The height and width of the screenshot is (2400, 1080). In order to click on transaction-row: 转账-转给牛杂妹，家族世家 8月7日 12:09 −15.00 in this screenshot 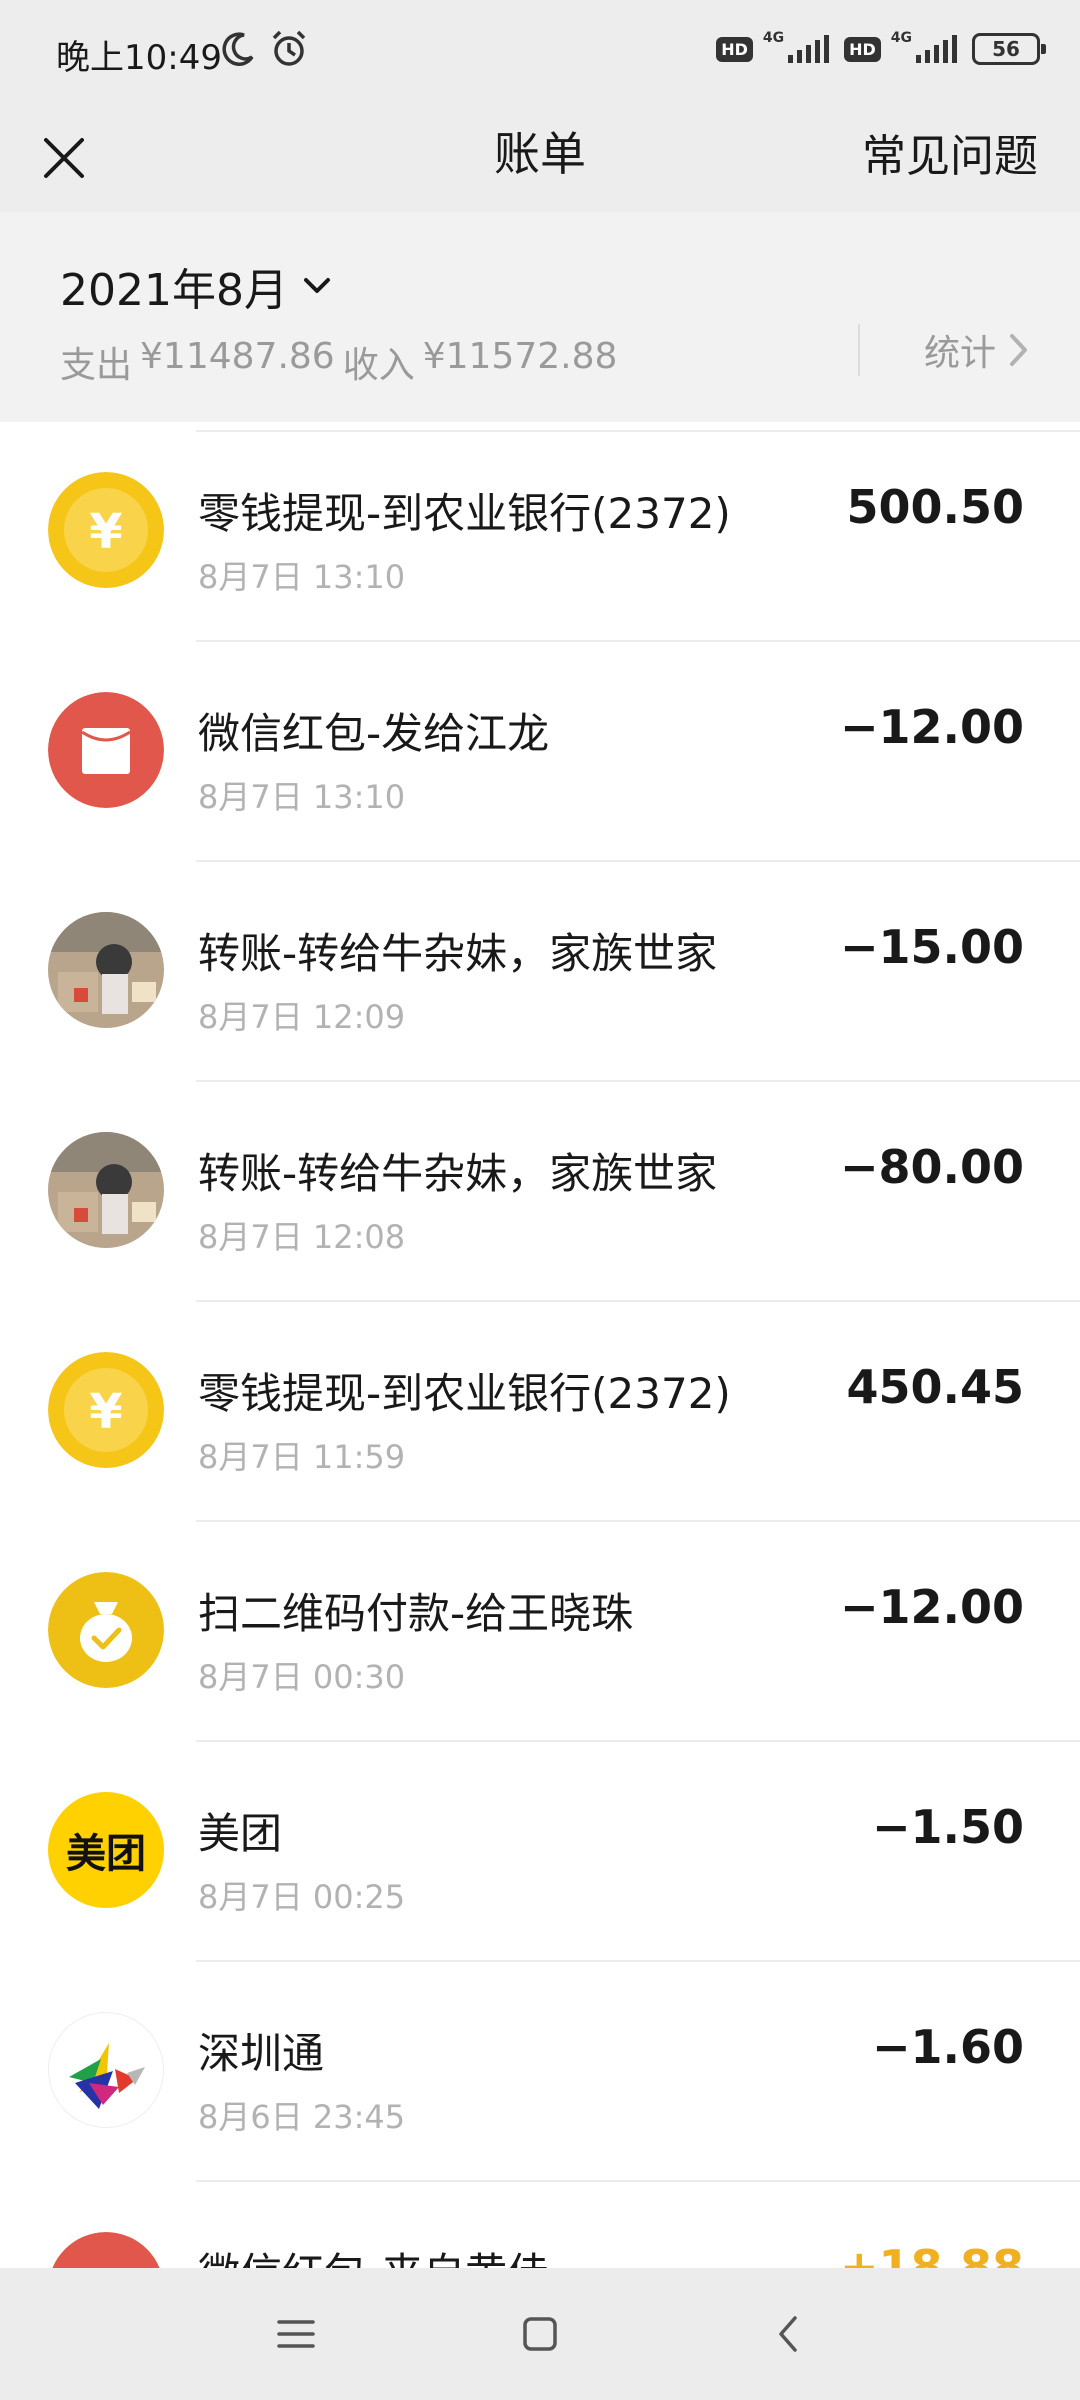, I will do `click(540, 972)`.